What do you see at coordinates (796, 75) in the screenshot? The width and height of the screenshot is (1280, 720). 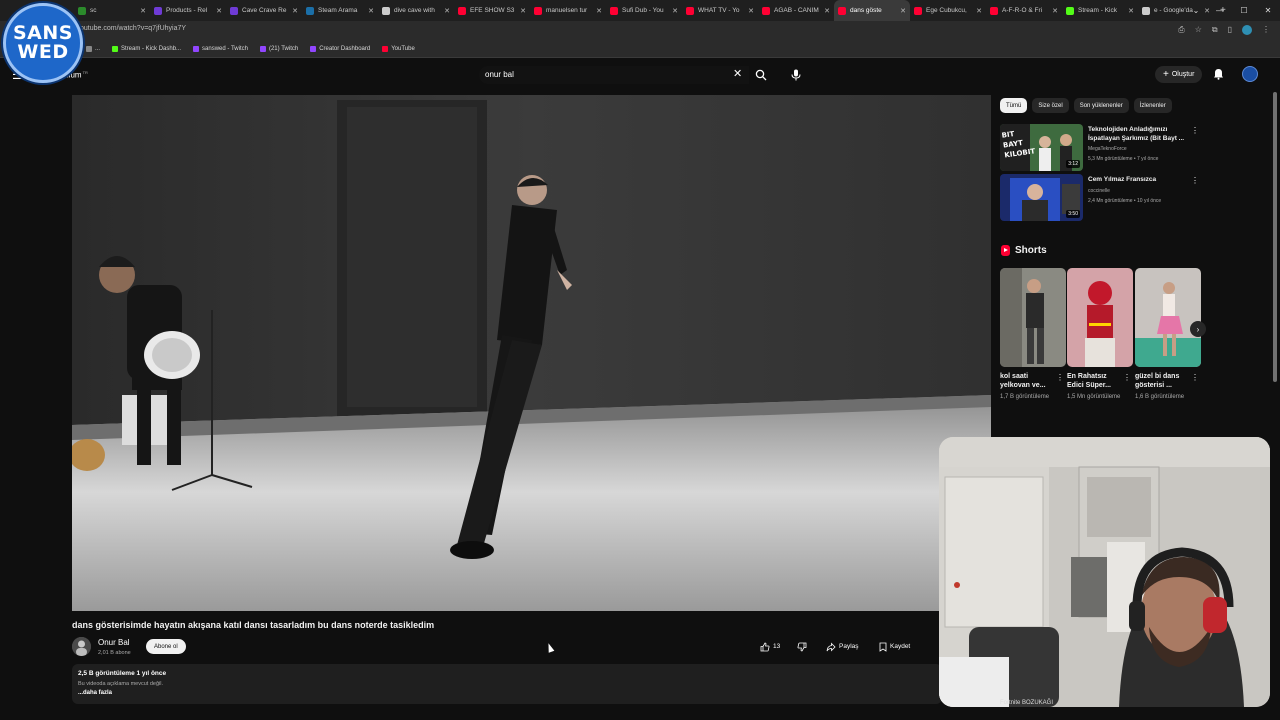 I see `voice-search-button` at bounding box center [796, 75].